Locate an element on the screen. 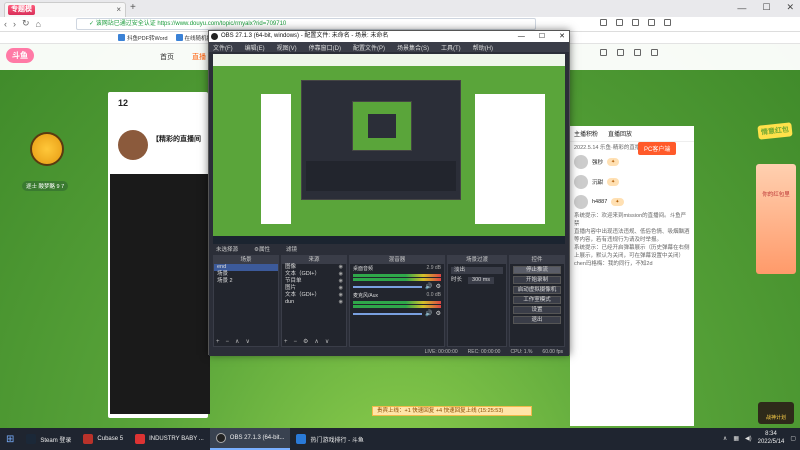 Image resolution: width=800 pixels, height=450 pixels. tab-close-icon: × is located at coordinates (118, 9).